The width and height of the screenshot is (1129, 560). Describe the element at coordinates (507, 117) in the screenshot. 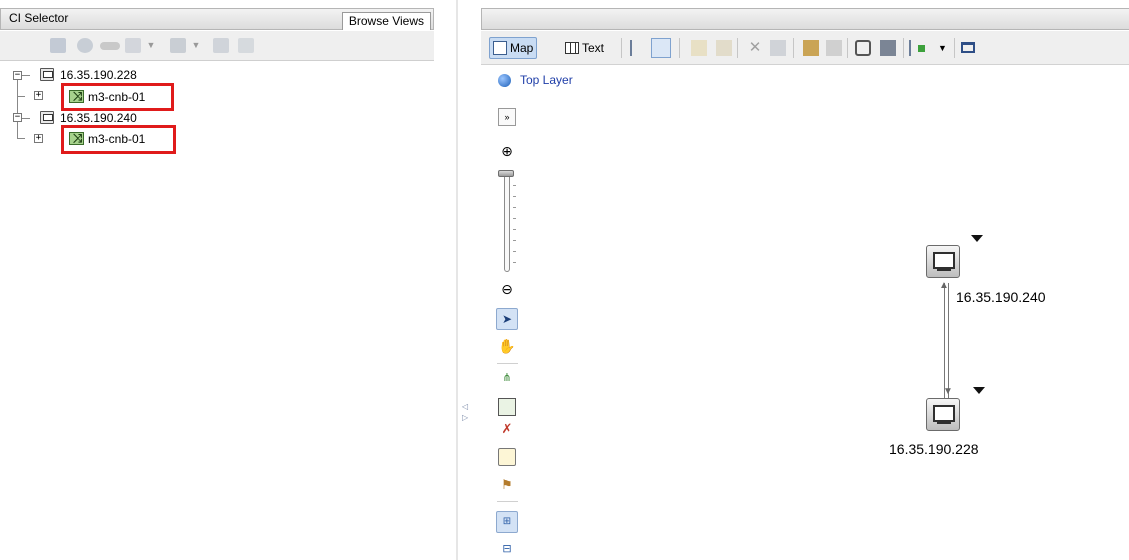

I see `expand-panel-icon: »` at that location.